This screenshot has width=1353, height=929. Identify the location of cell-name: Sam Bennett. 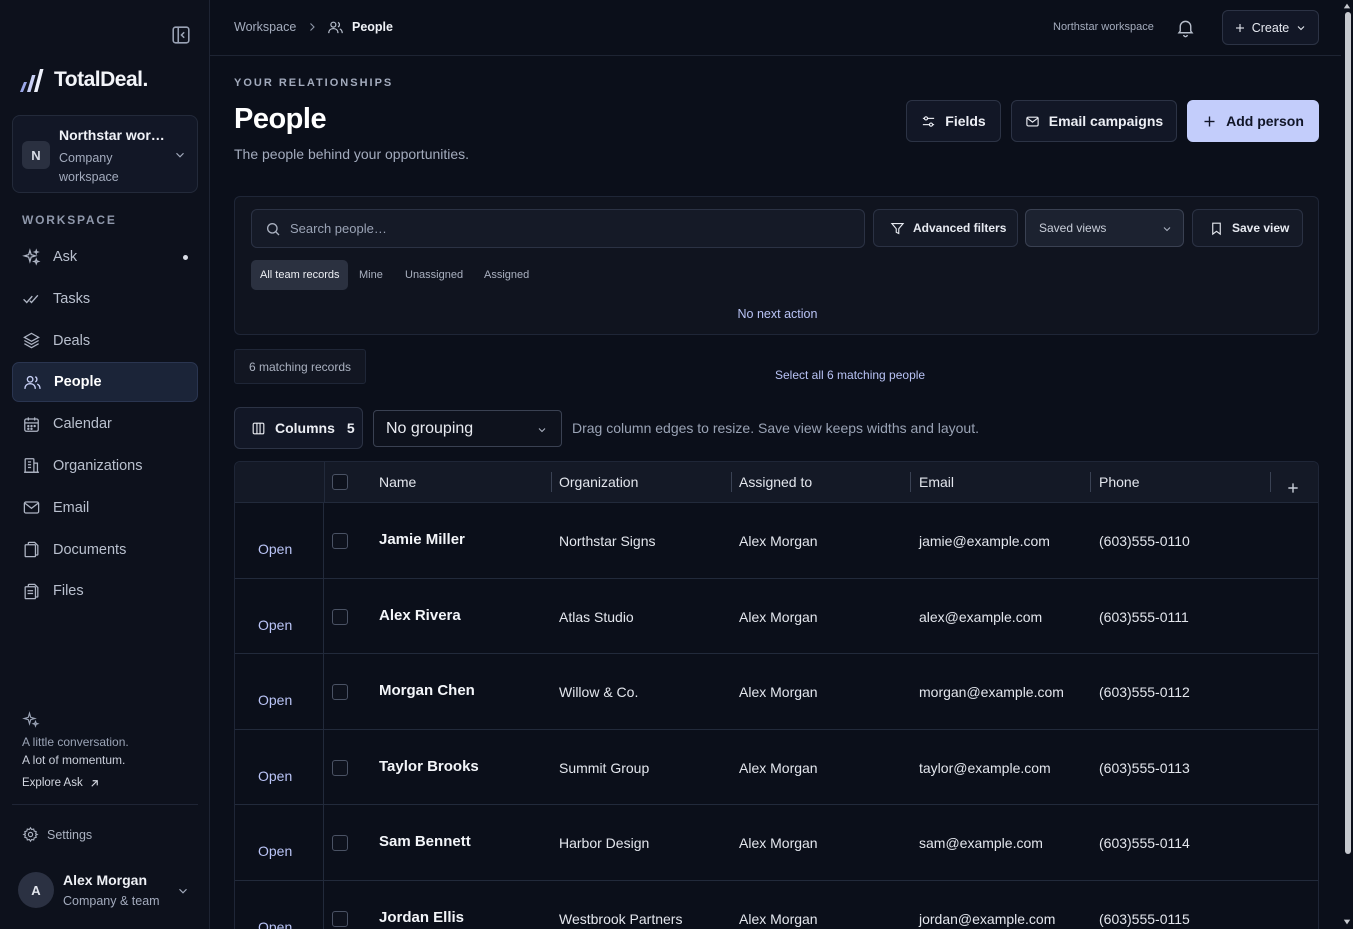
(425, 841).